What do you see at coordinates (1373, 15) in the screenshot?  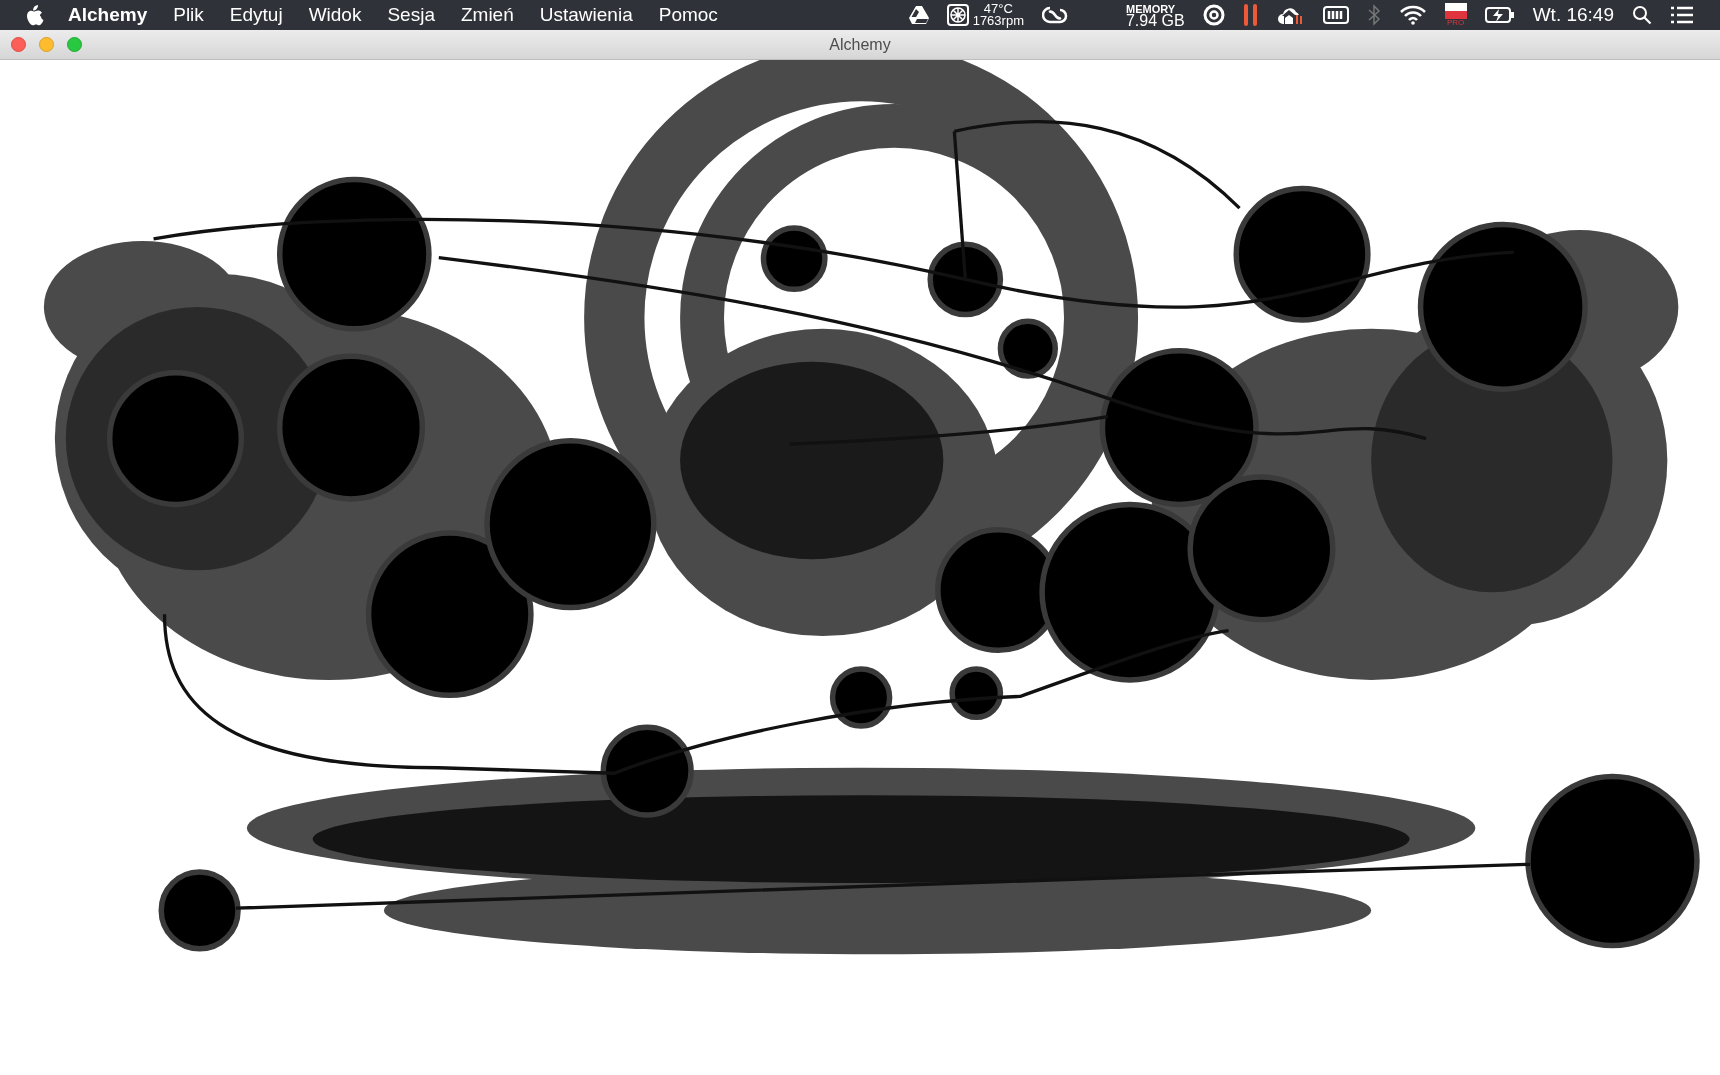 I see `bluetooth-icon` at bounding box center [1373, 15].